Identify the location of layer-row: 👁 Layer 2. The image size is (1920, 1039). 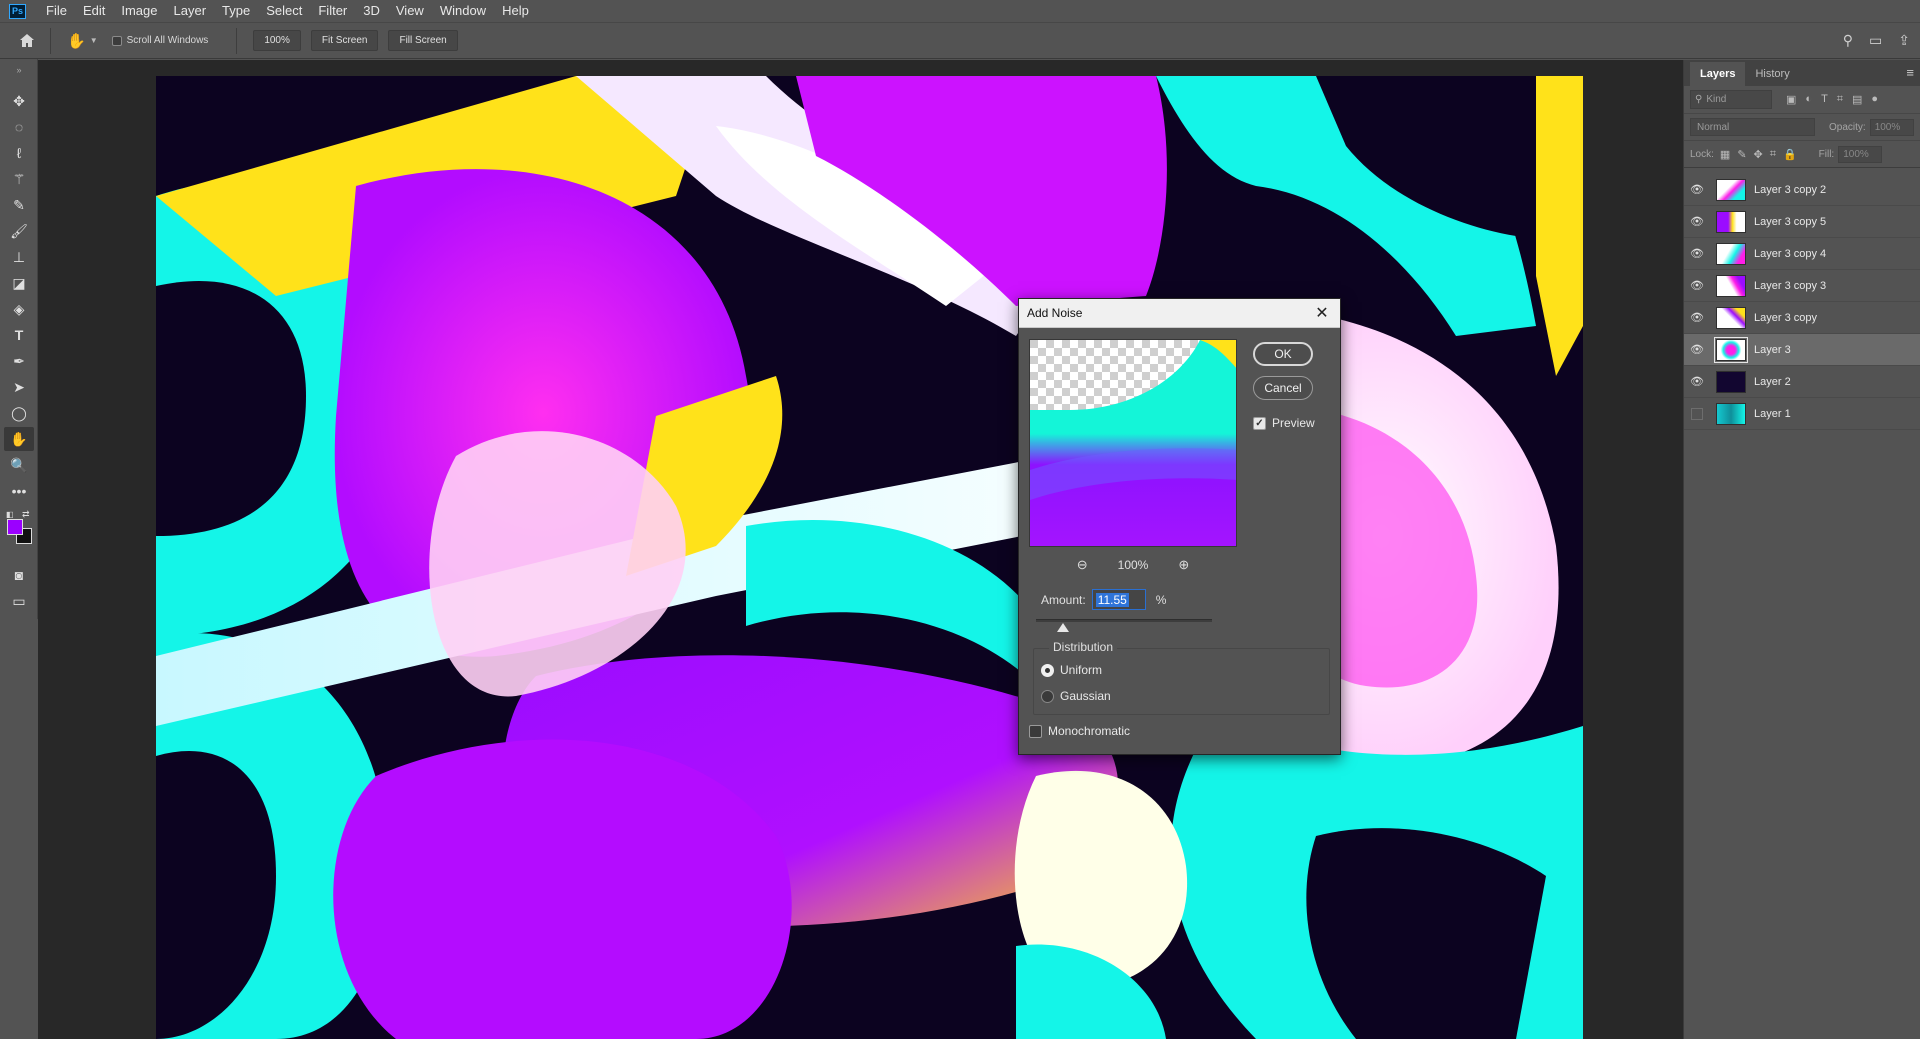
(1802, 382).